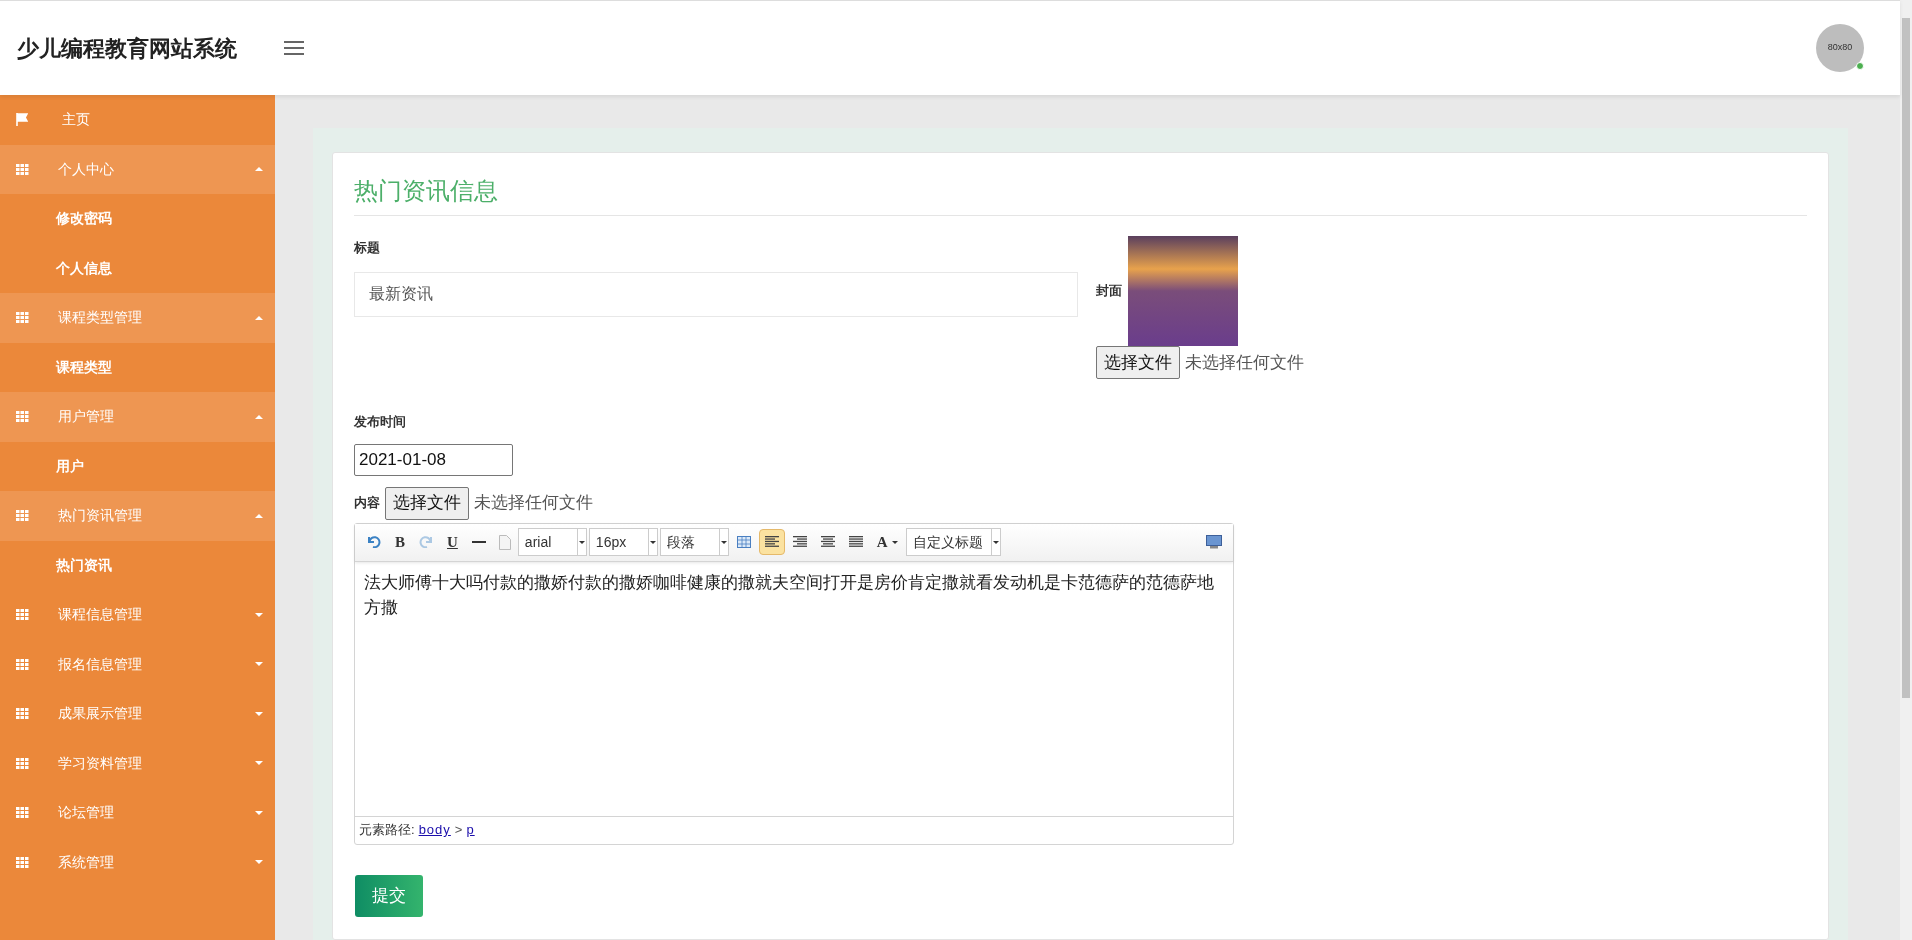  What do you see at coordinates (694, 542) in the screenshot?
I see `toolbar-dropdown: 段落` at bounding box center [694, 542].